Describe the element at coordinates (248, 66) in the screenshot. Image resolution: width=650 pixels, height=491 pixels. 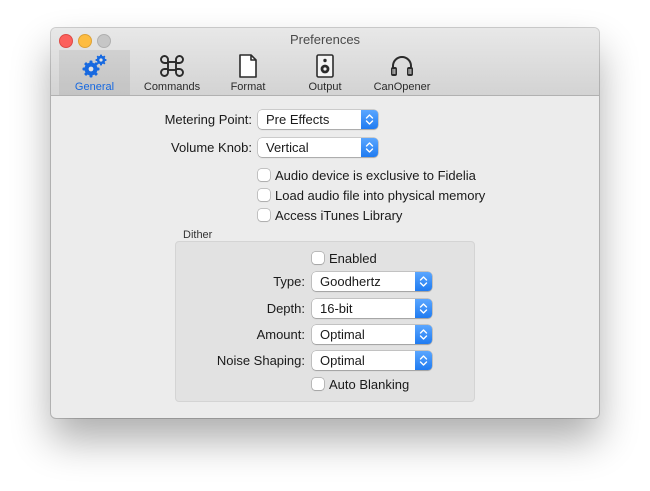
I see `document-icon` at that location.